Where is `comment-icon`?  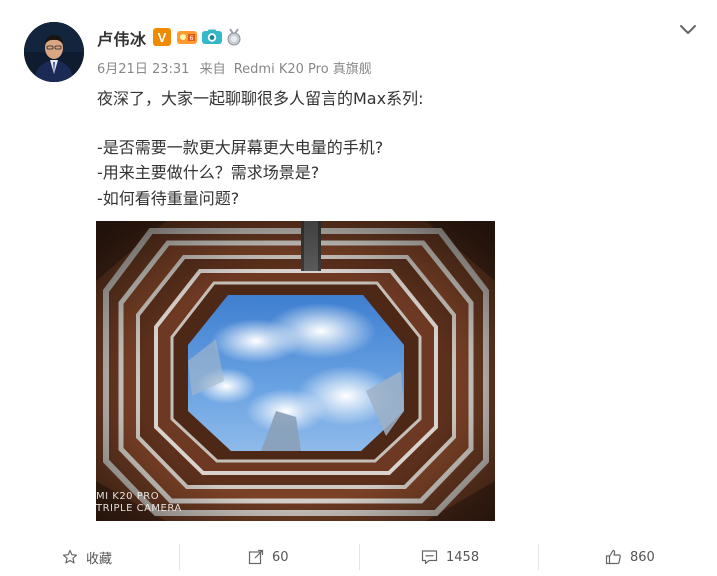 comment-icon is located at coordinates (429, 557).